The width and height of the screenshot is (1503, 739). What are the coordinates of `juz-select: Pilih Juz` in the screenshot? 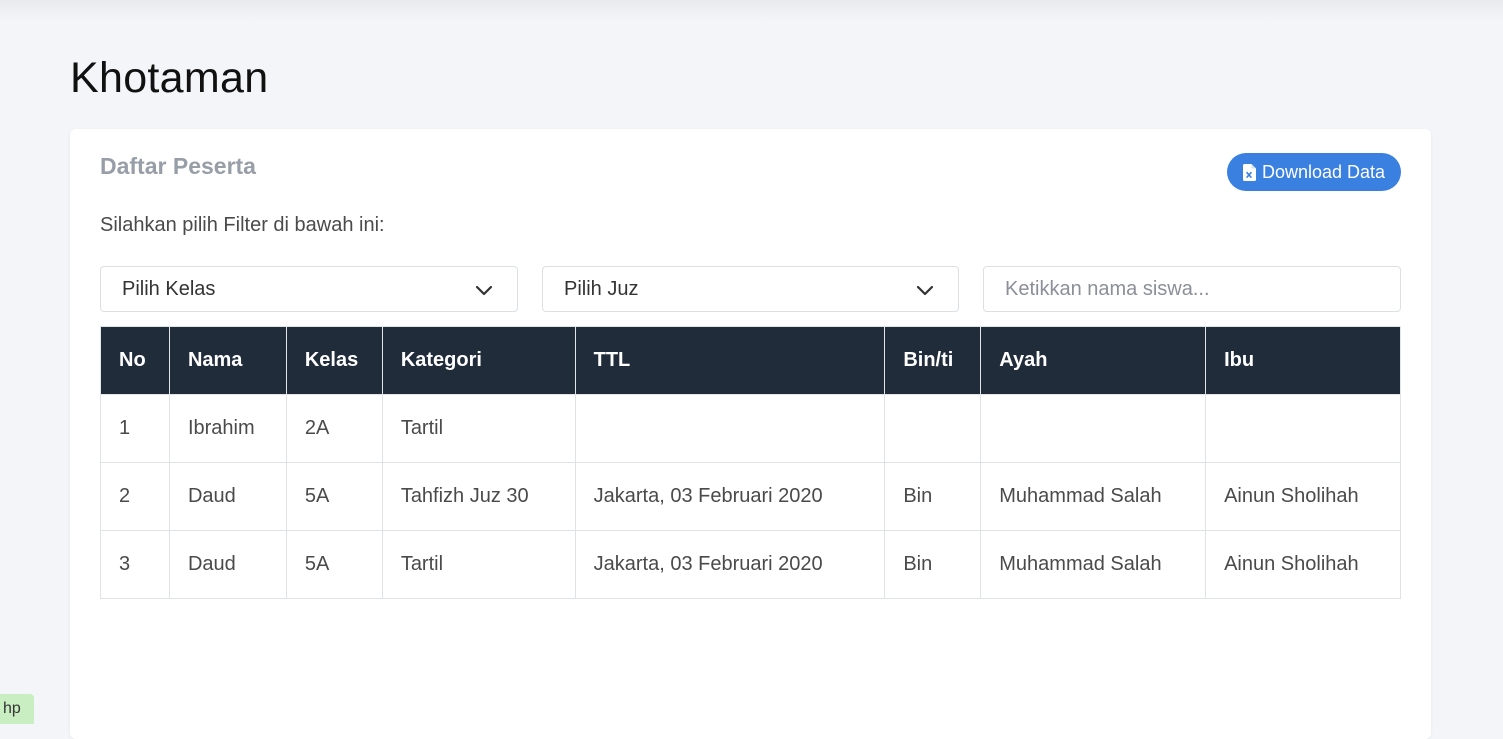 It's located at (750, 289).